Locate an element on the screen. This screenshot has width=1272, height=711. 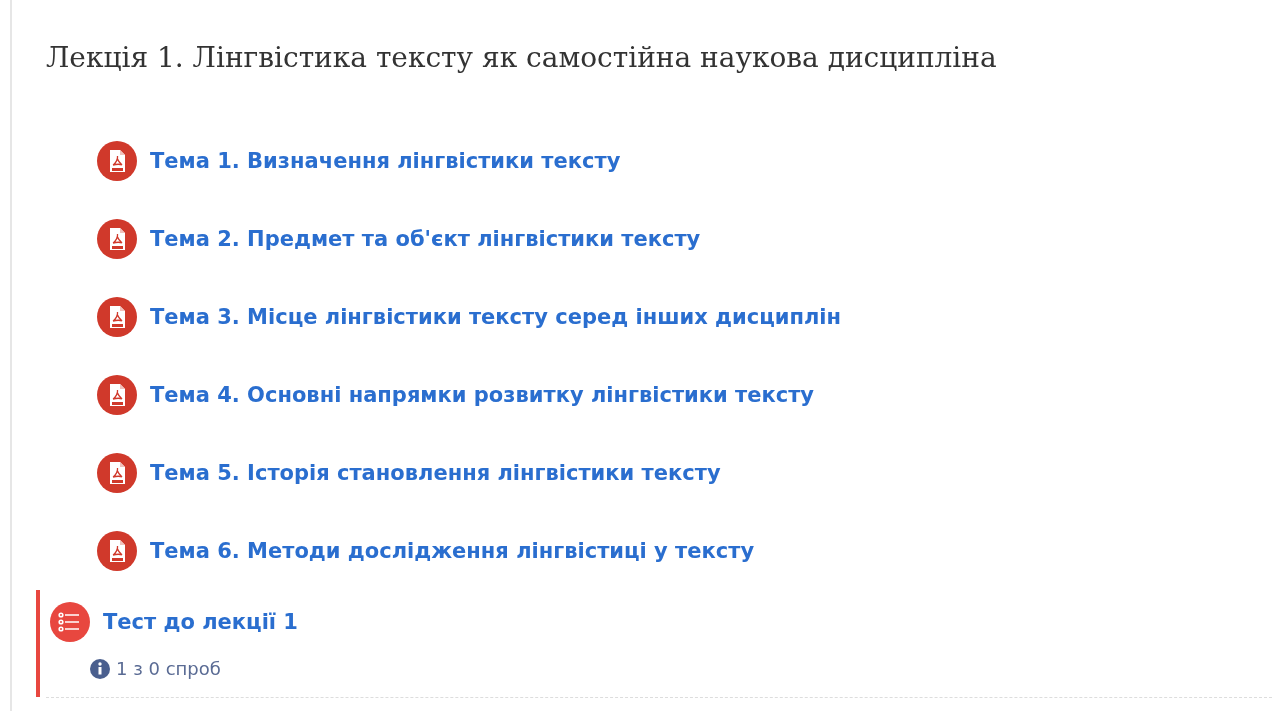
activity-link: Тема 3. Місце лінгвістики тексту серед інших дисциплін is located at coordinates (496, 317).